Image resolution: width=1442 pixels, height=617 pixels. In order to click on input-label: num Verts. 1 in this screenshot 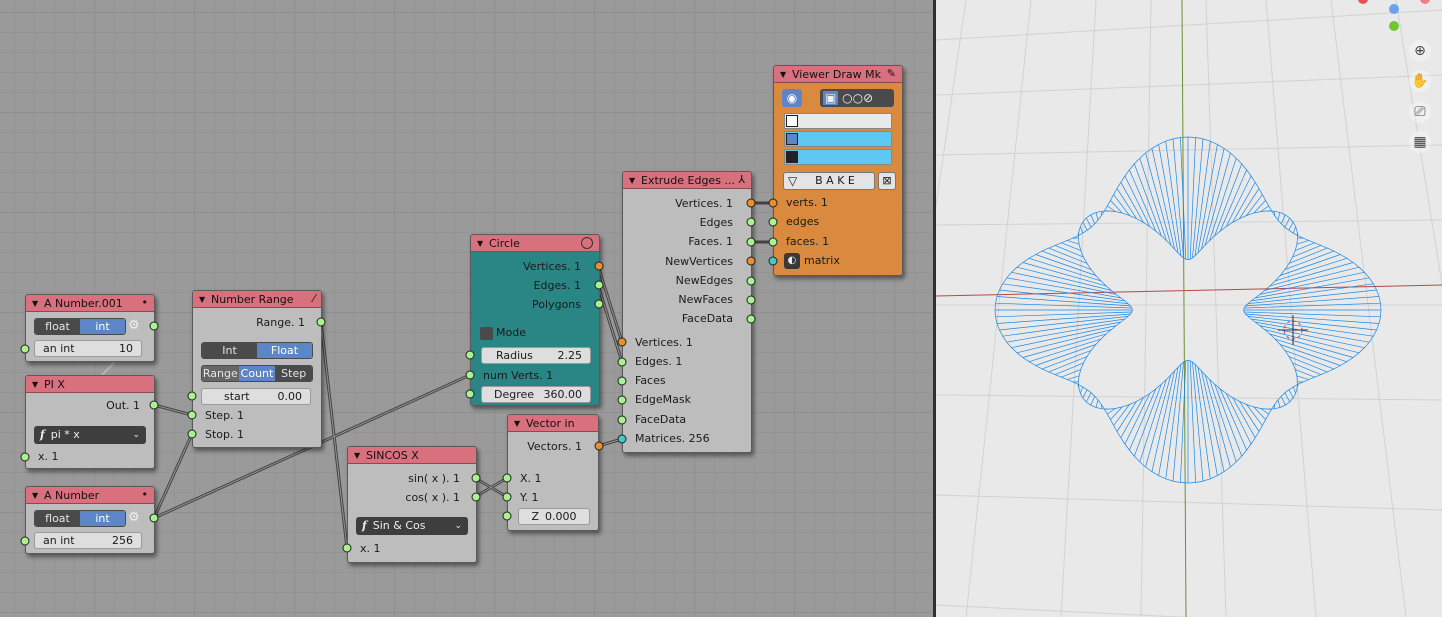, I will do `click(518, 375)`.